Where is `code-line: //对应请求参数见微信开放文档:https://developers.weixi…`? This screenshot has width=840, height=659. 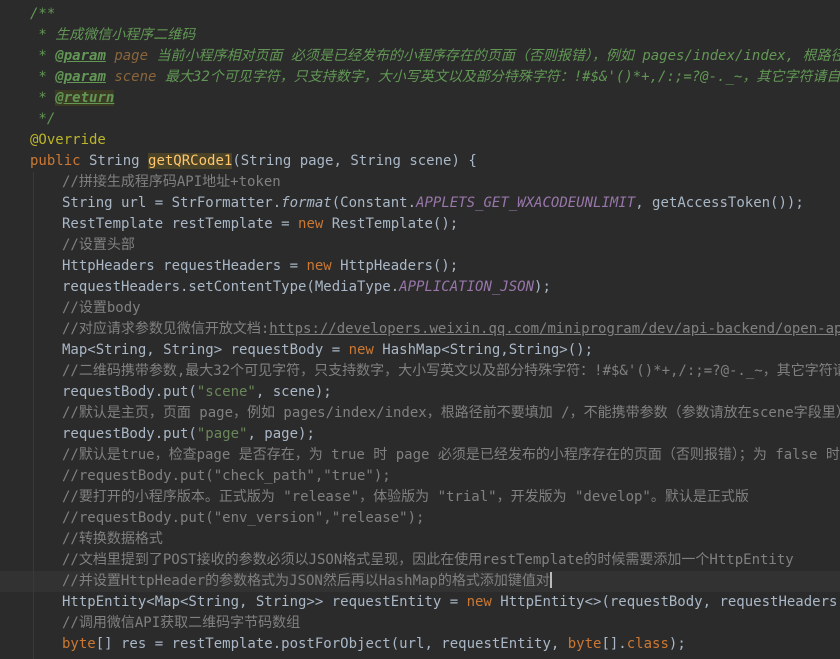 code-line: //对应请求参数见微信开放文档:https://developers.weixi… is located at coordinates (420, 329).